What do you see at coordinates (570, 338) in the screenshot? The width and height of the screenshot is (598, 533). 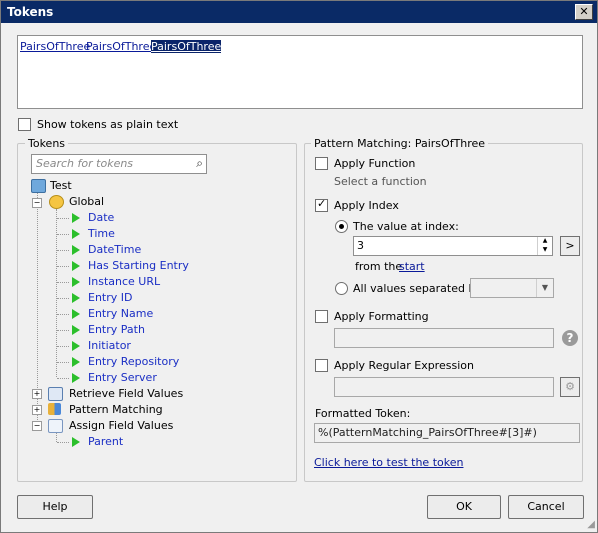 I see `help-icon: ?` at bounding box center [570, 338].